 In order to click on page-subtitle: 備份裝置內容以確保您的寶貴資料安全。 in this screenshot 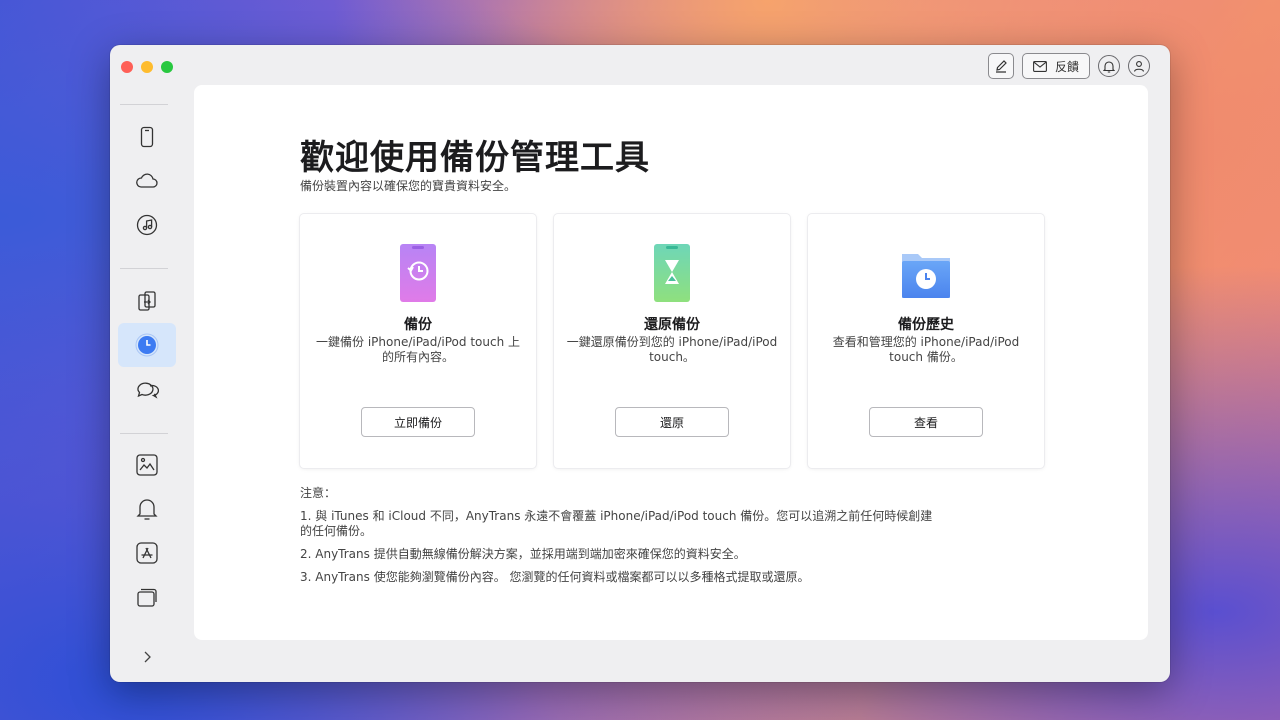, I will do `click(408, 186)`.